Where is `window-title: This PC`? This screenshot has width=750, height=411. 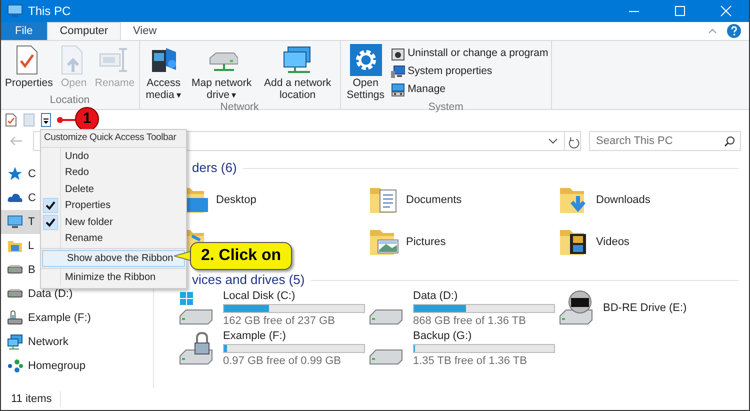 window-title: This PC is located at coordinates (49, 11).